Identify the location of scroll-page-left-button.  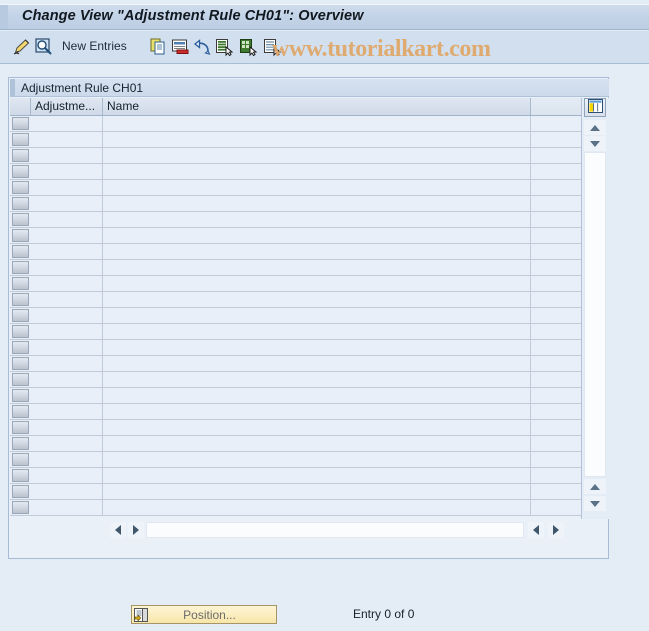
(536, 530).